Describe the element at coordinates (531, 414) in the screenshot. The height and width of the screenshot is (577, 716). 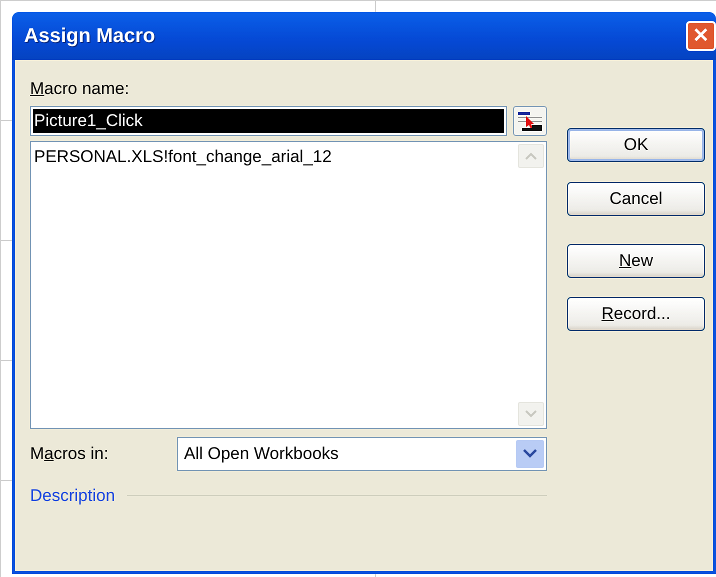
I see `scroll-down-button` at that location.